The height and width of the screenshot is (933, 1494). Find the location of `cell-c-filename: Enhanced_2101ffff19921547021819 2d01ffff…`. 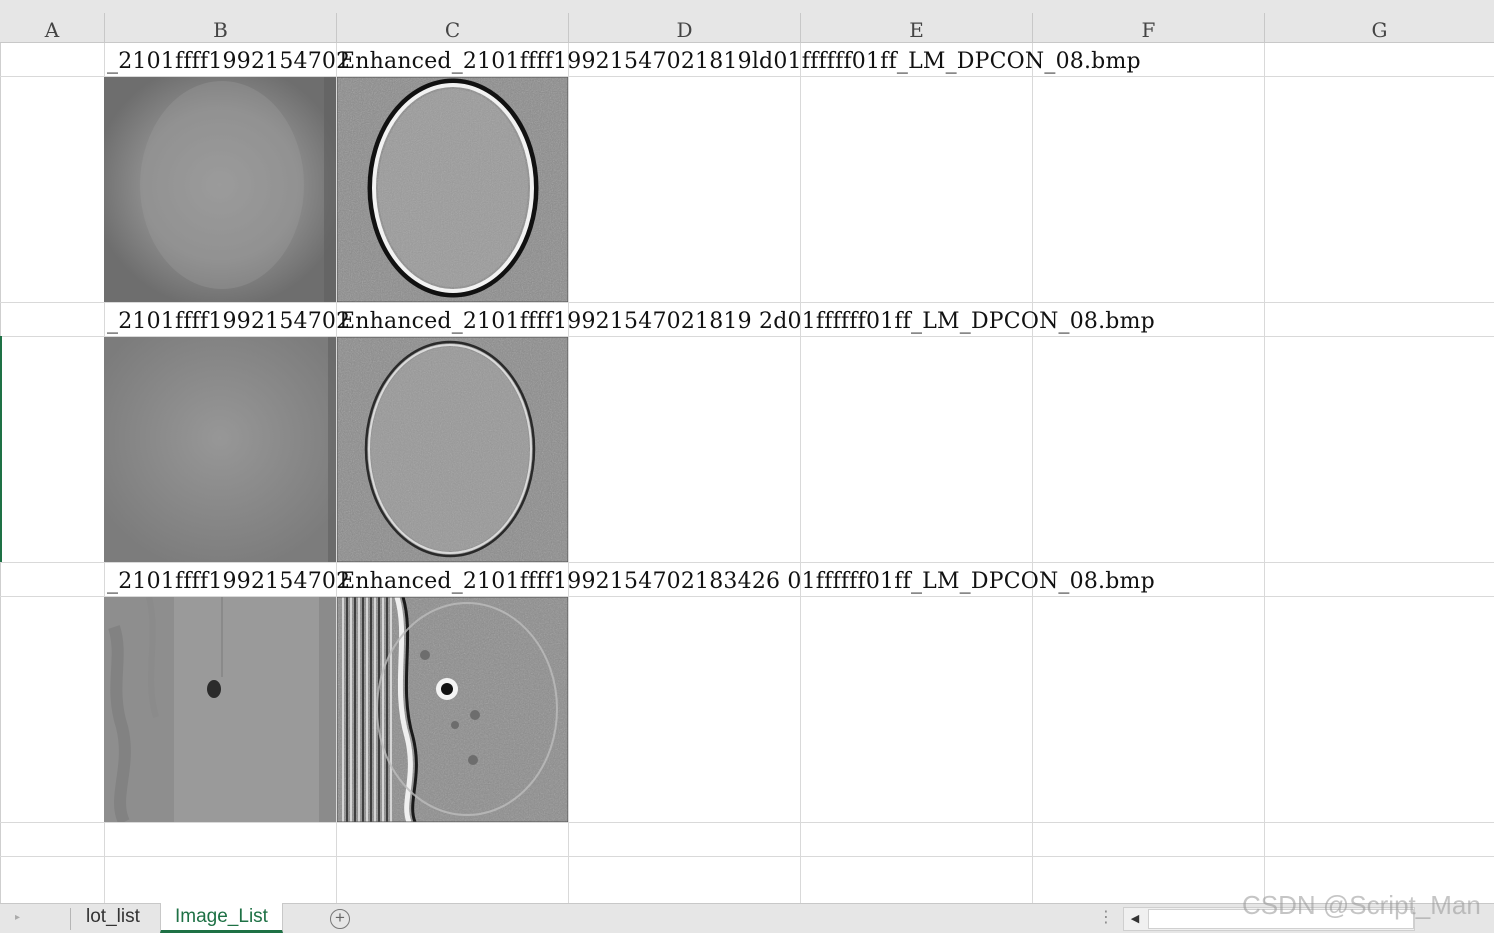

cell-c-filename: Enhanced_2101ffff19921547021819 2d01ffff… is located at coordinates (747, 320).